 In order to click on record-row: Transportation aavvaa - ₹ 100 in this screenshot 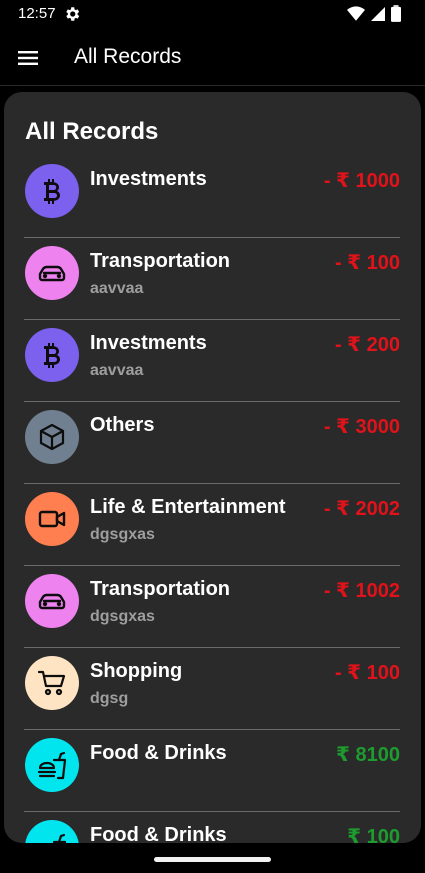, I will do `click(212, 279)`.